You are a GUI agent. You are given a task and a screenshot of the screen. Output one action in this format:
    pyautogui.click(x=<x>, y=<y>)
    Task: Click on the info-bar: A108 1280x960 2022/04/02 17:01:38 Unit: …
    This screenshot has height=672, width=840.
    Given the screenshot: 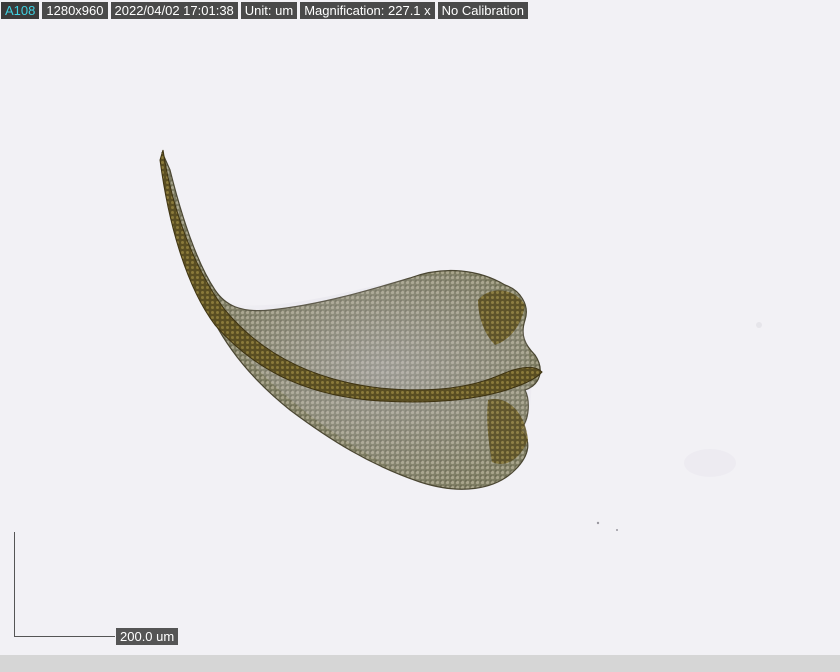 What is the action you would take?
    pyautogui.click(x=265, y=10)
    